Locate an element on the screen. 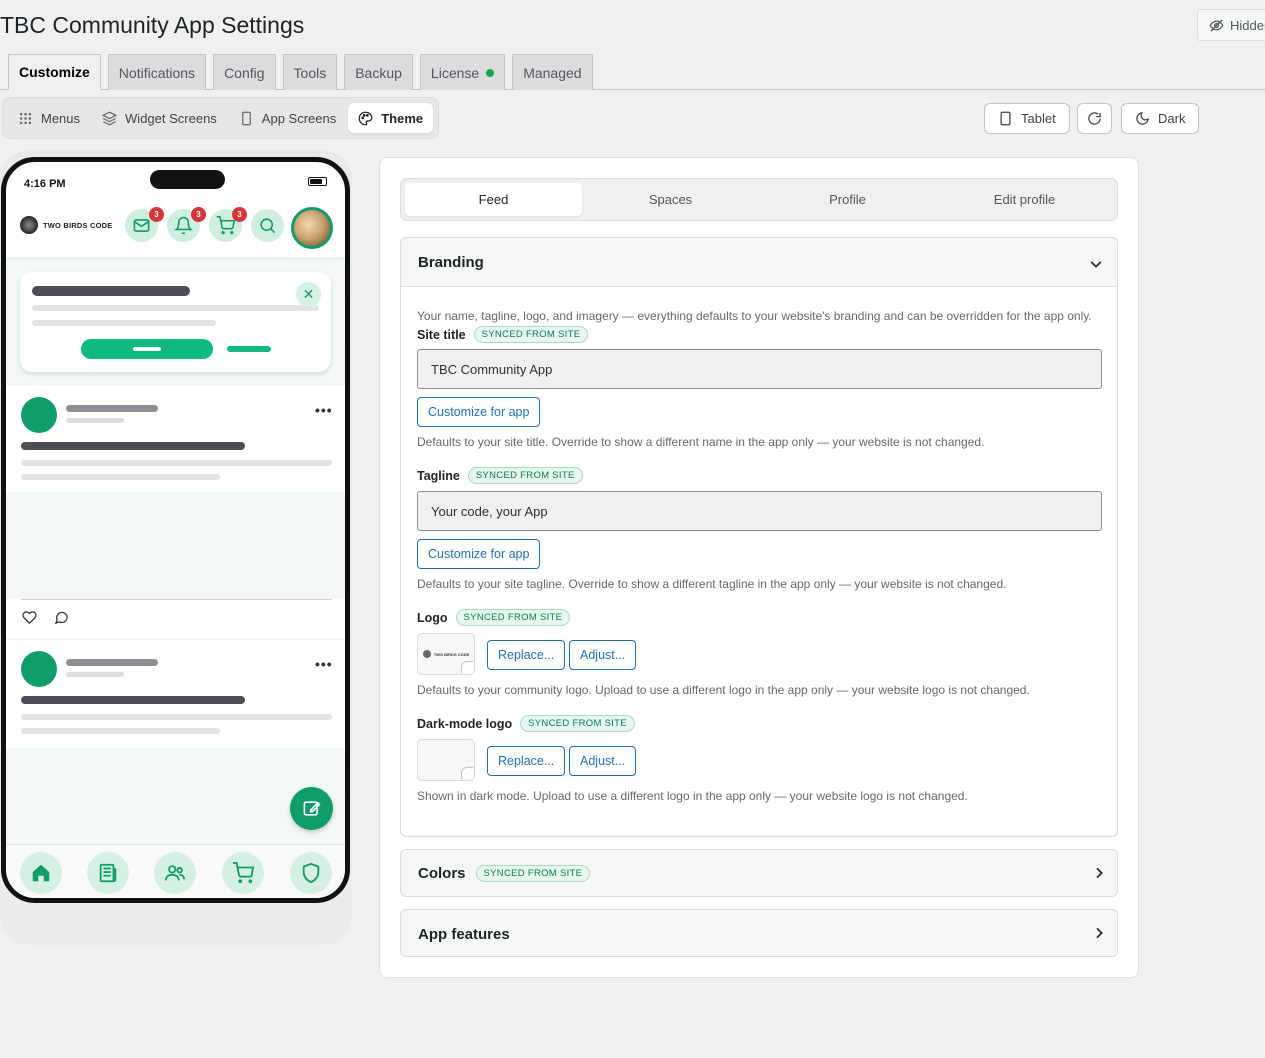 Image resolution: width=1265 pixels, height=1058 pixels. tab-profile: Profile is located at coordinates (847, 199).